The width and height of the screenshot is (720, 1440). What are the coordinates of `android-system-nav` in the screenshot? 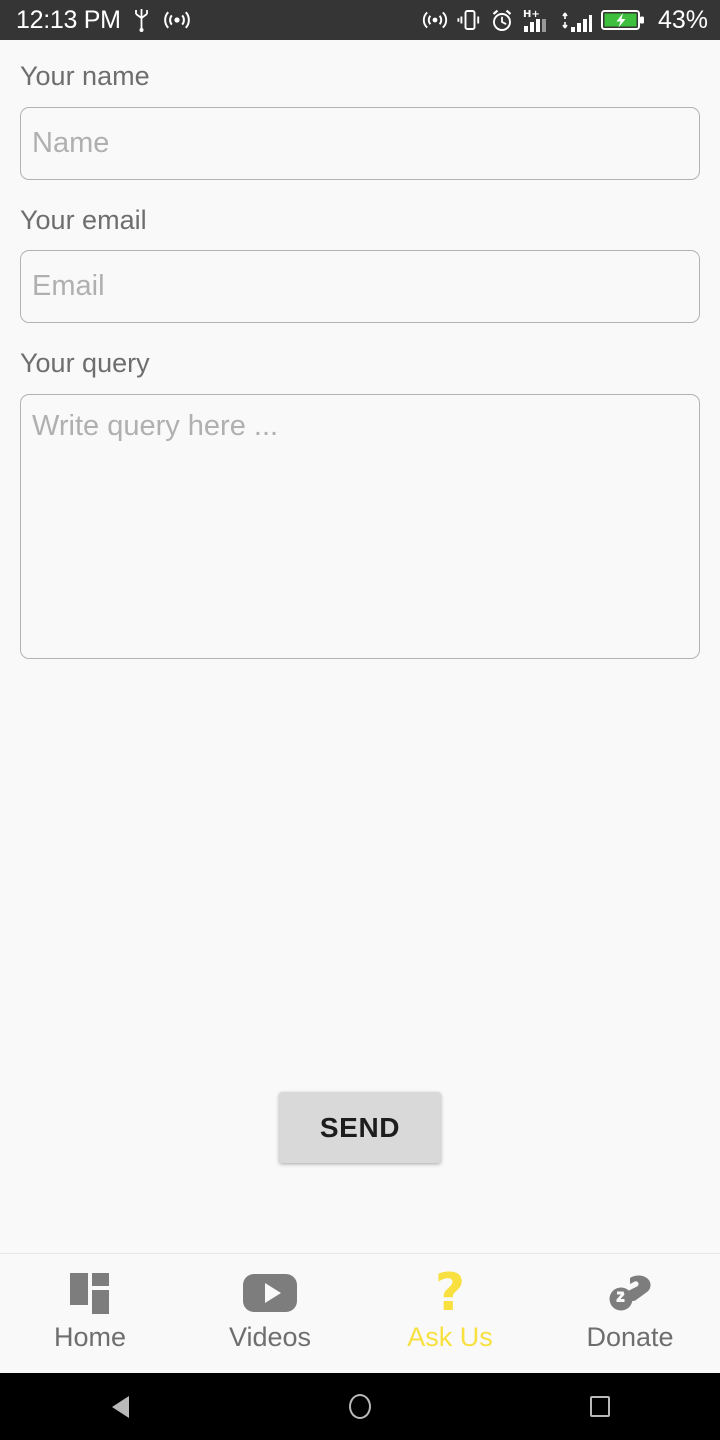 It's located at (360, 1406).